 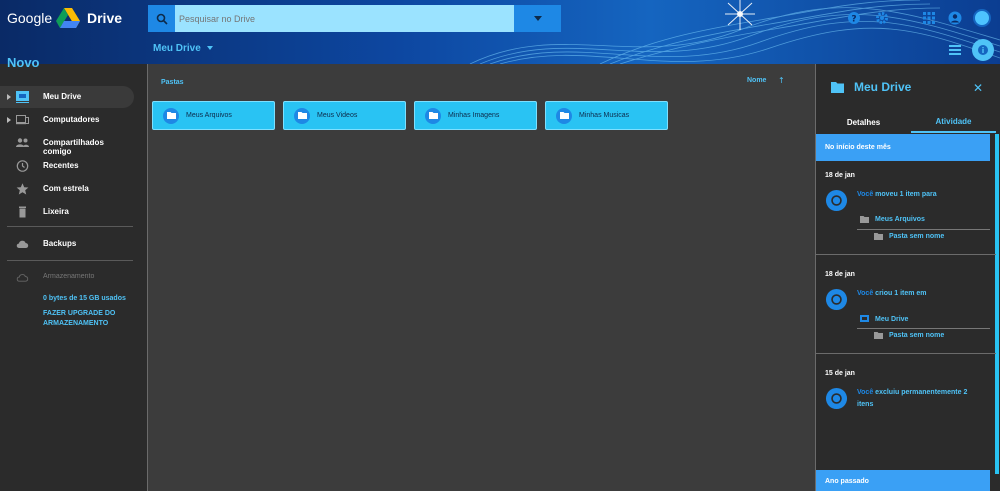 I want to click on clock-icon, so click(x=22, y=166).